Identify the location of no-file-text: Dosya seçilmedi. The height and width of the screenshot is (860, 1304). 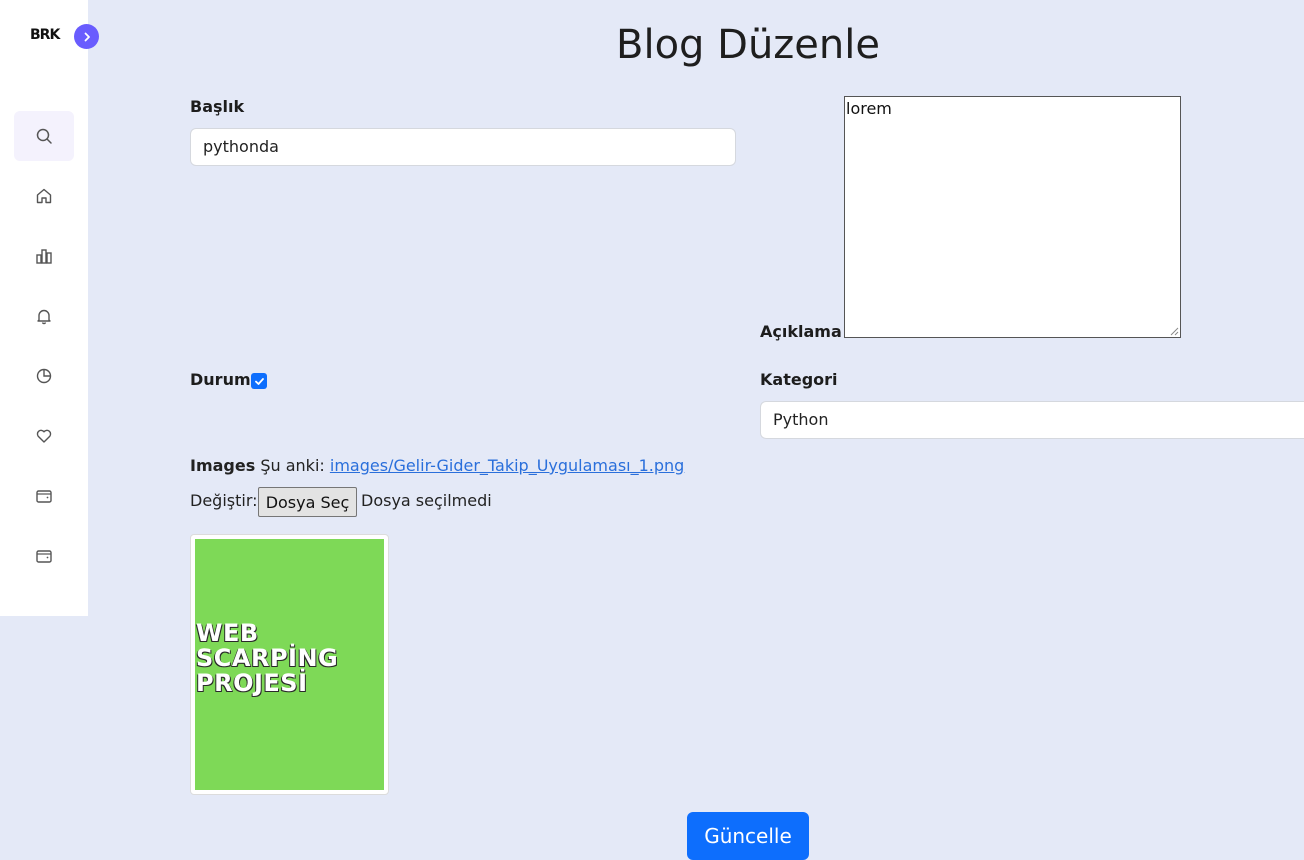
(426, 500).